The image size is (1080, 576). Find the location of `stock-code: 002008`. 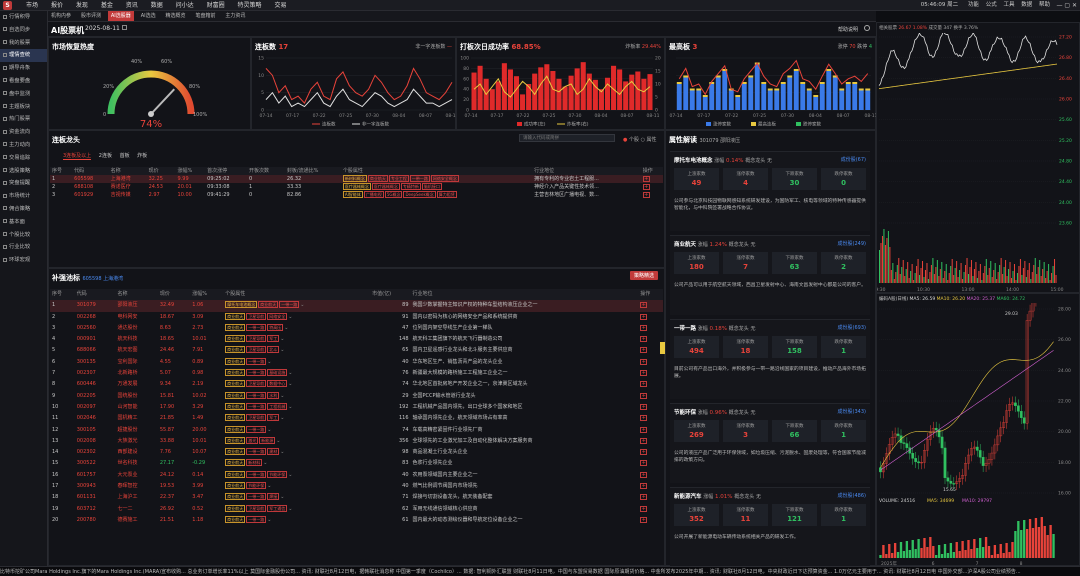

stock-code: 002008 is located at coordinates (95, 441).